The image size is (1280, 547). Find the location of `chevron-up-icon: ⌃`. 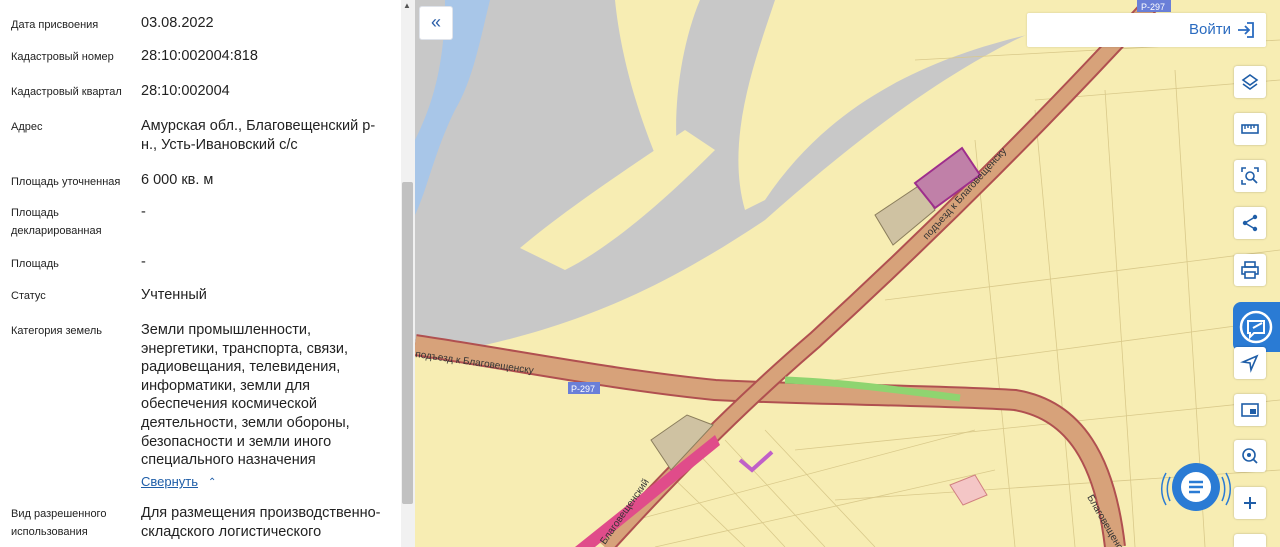

chevron-up-icon: ⌃ is located at coordinates (212, 482).